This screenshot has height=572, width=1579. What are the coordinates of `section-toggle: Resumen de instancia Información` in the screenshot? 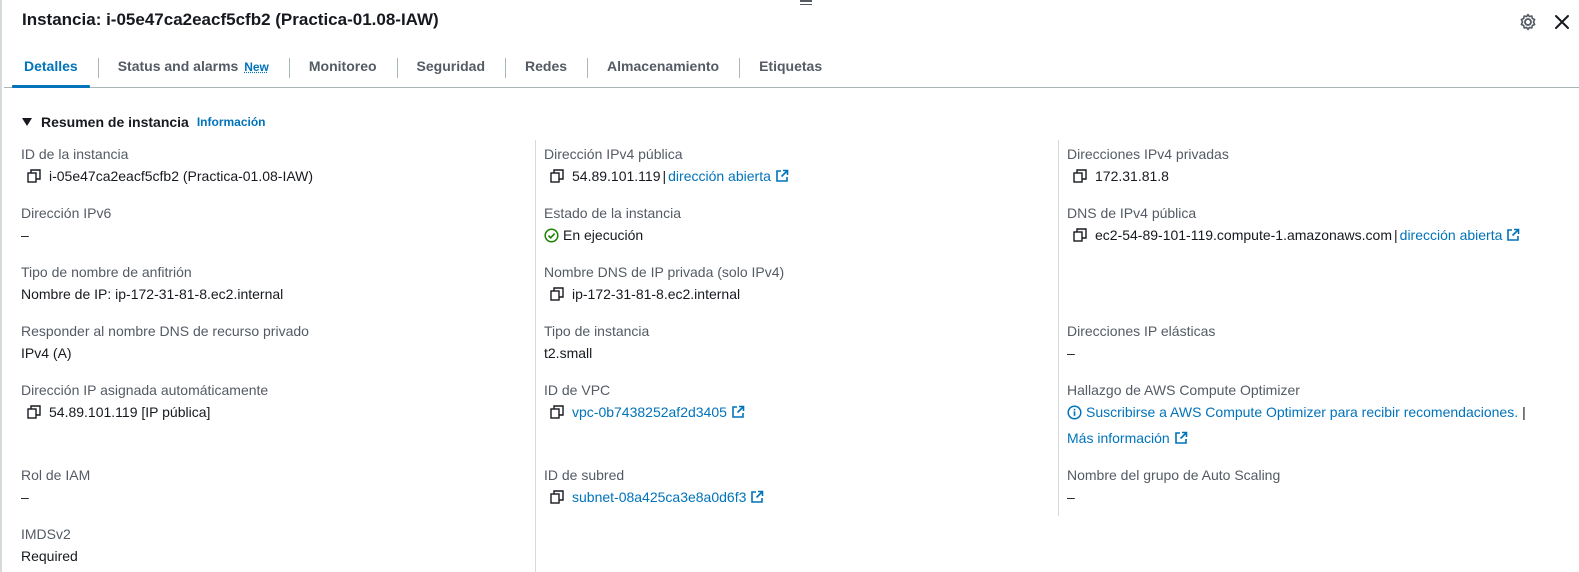 It's located at (144, 122).